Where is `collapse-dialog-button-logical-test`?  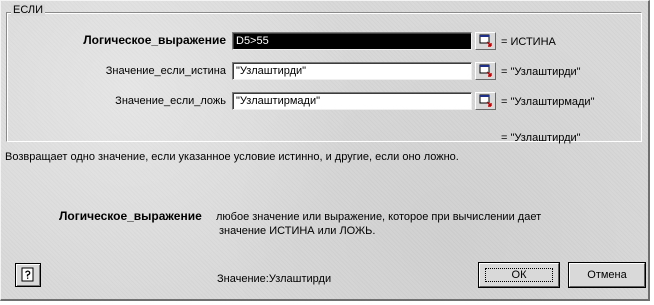 collapse-dialog-button-logical-test is located at coordinates (485, 41).